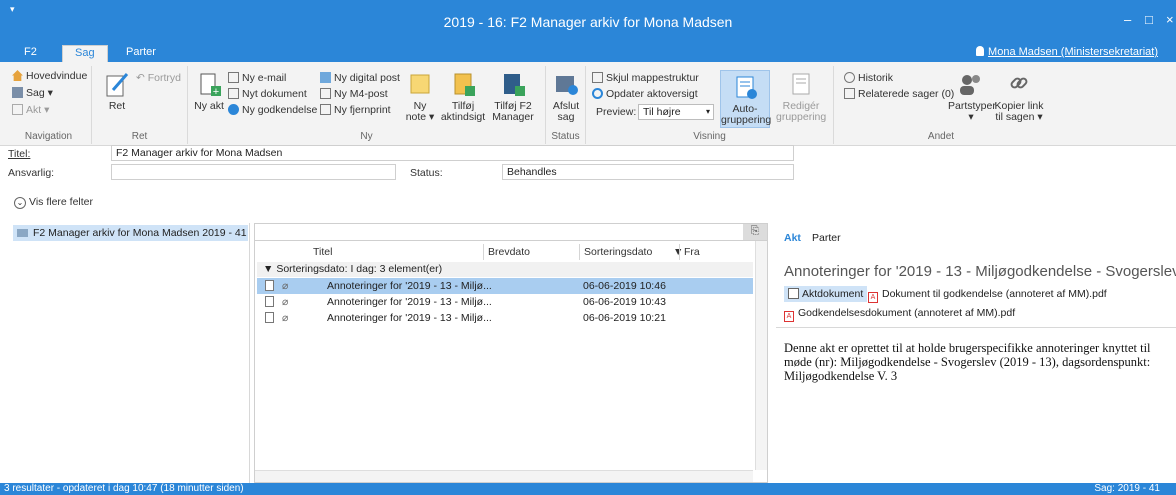 The image size is (1176, 495). What do you see at coordinates (31, 173) in the screenshot?
I see `ansvarlig-label: Ansvarlig:` at bounding box center [31, 173].